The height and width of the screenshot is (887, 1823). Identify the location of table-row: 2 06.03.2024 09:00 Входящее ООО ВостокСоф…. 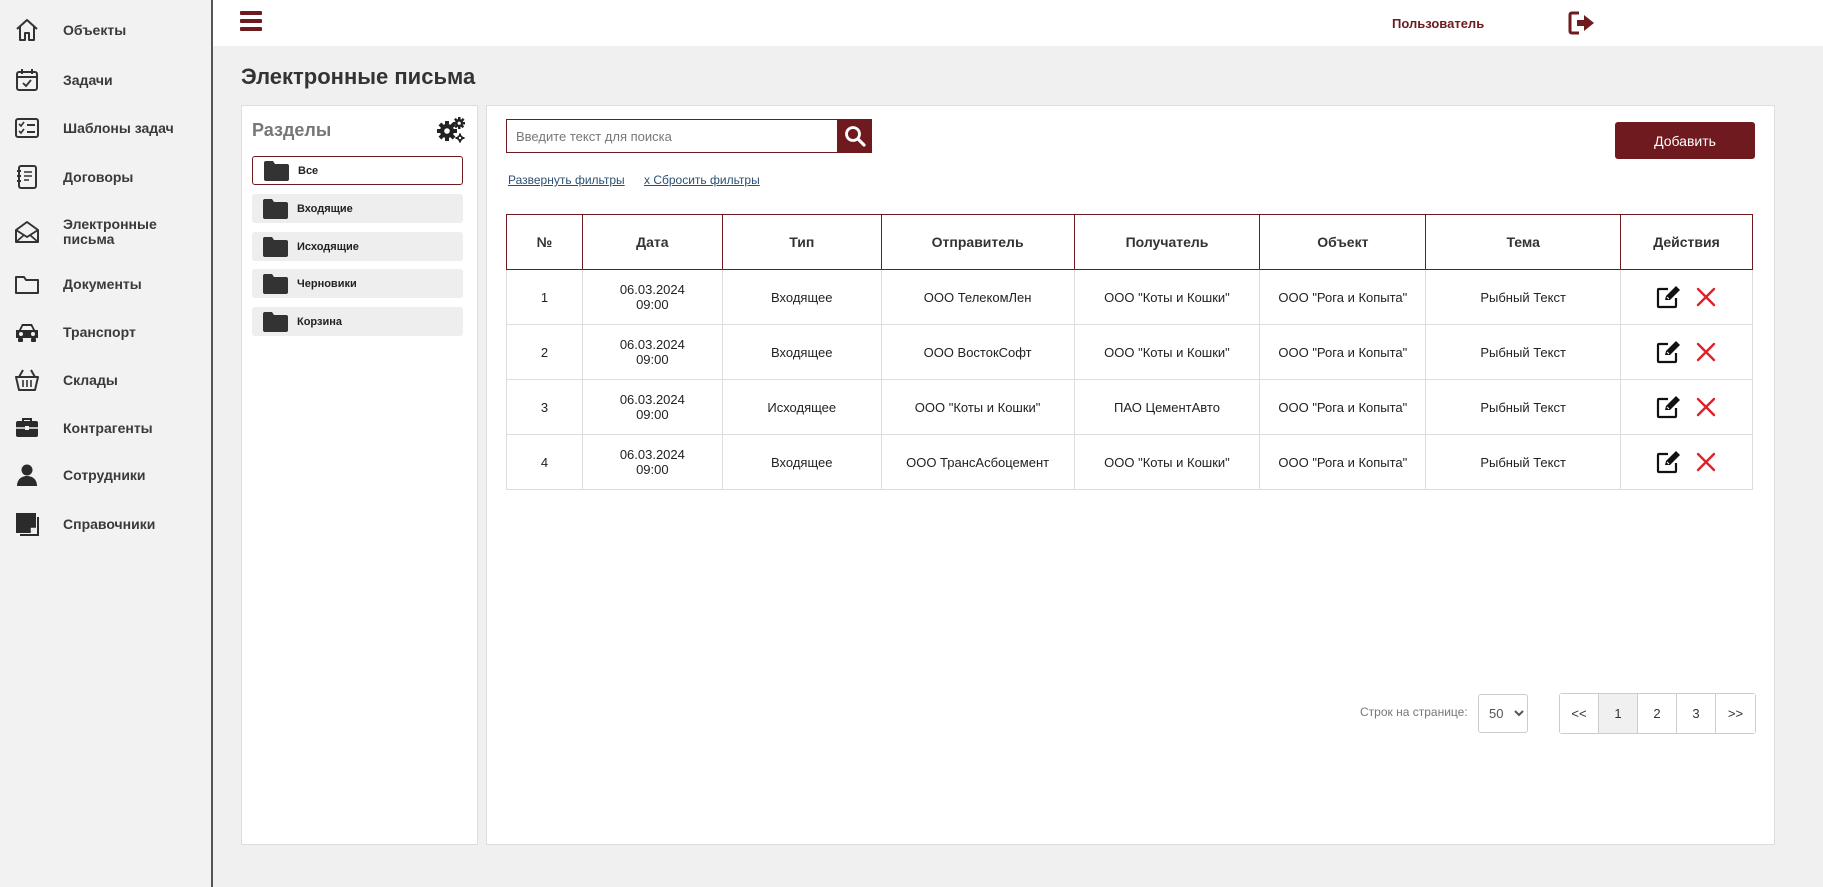
(1129, 352).